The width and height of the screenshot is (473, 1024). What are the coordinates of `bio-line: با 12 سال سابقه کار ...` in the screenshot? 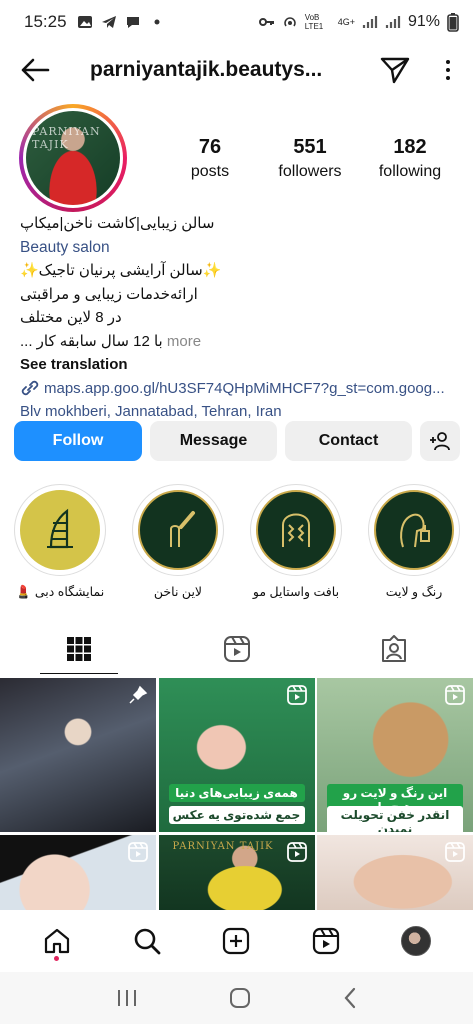 It's located at (91, 341).